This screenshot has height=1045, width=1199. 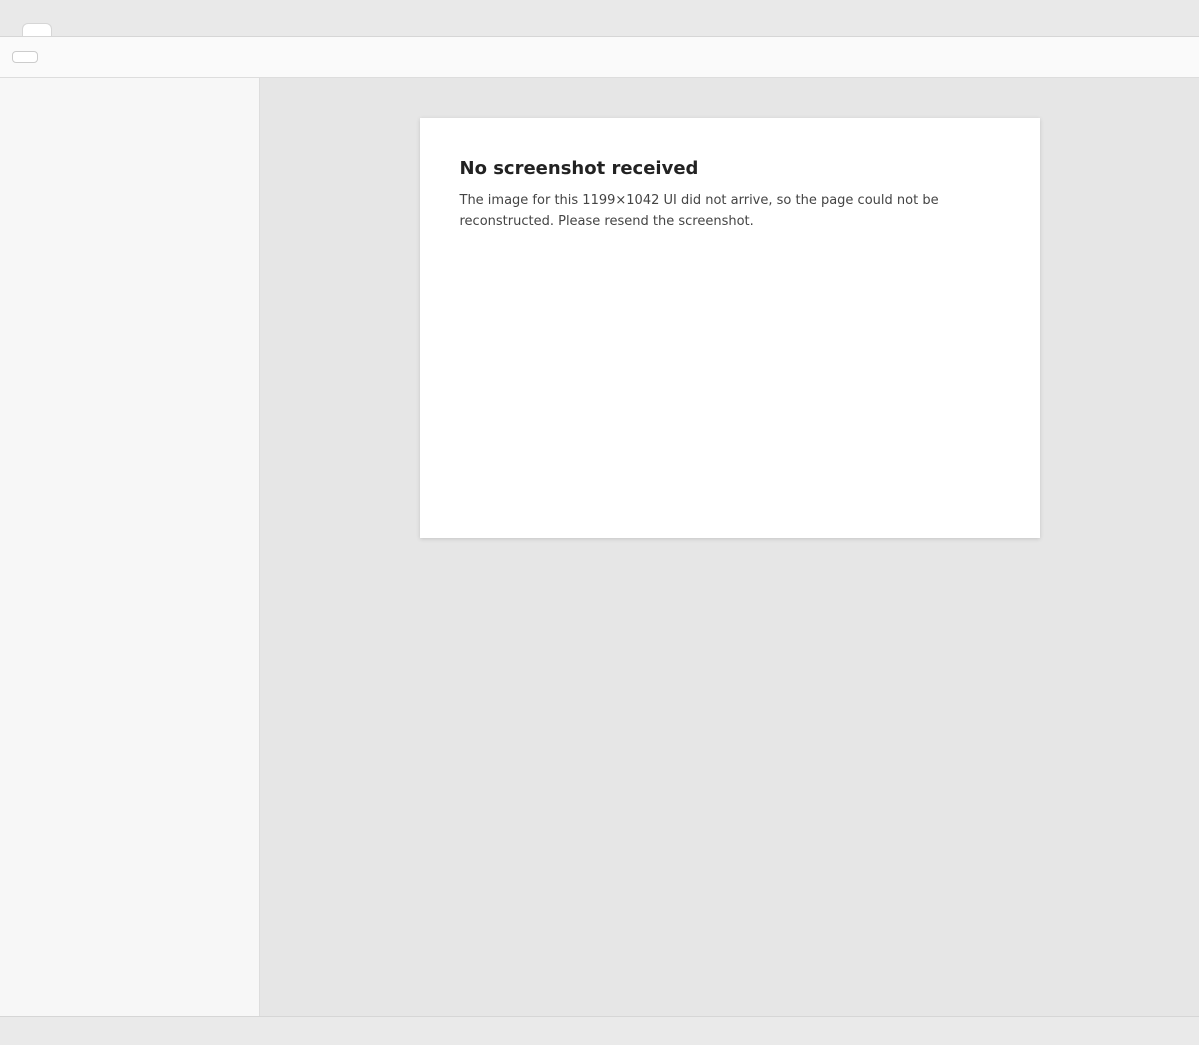 What do you see at coordinates (599, 18) in the screenshot?
I see `title-bar` at bounding box center [599, 18].